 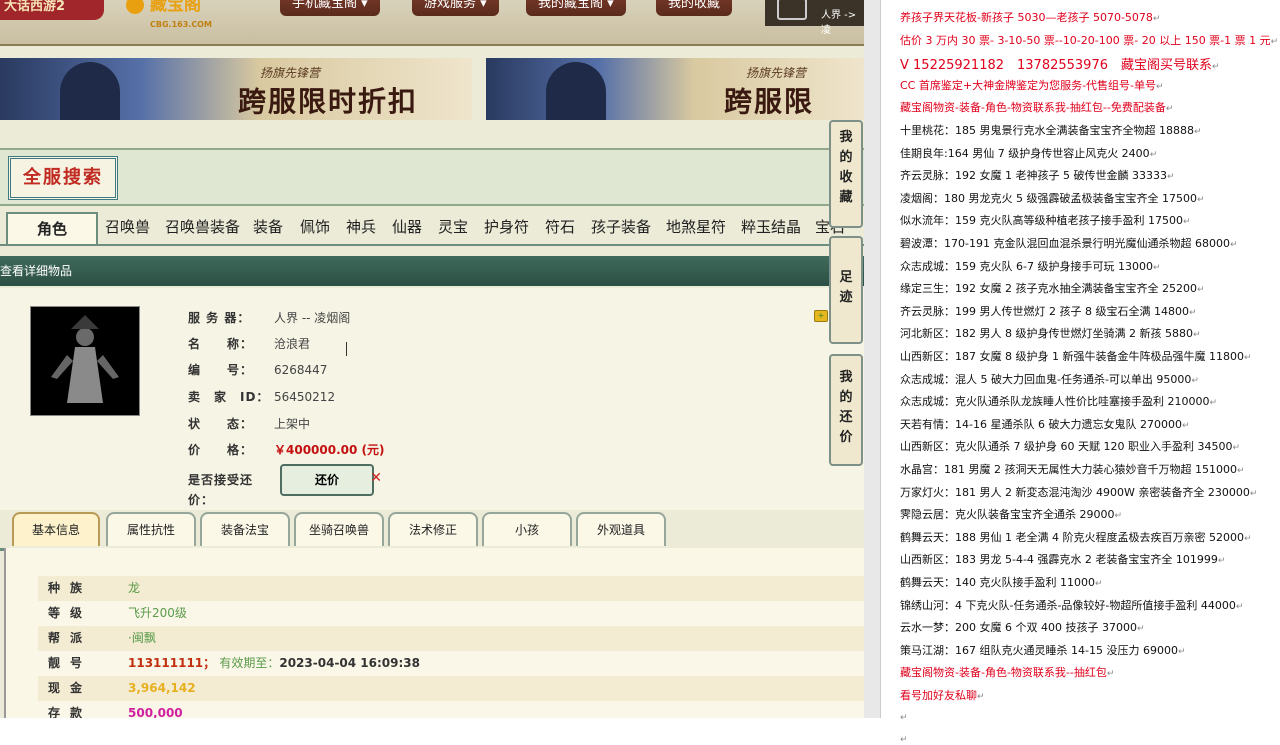 What do you see at coordinates (814, 18) in the screenshot?
I see `user-box: 人界 ->凌` at bounding box center [814, 18].